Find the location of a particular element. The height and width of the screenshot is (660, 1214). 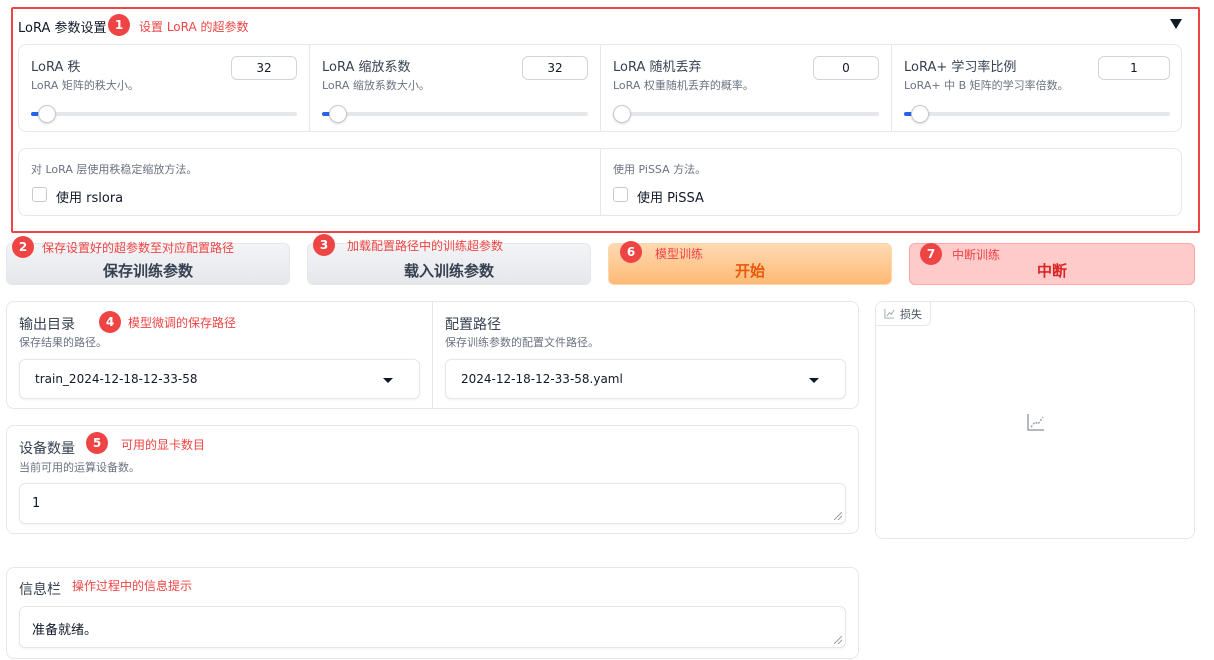

info-box-textbox: 准备就绪。 is located at coordinates (432, 627).